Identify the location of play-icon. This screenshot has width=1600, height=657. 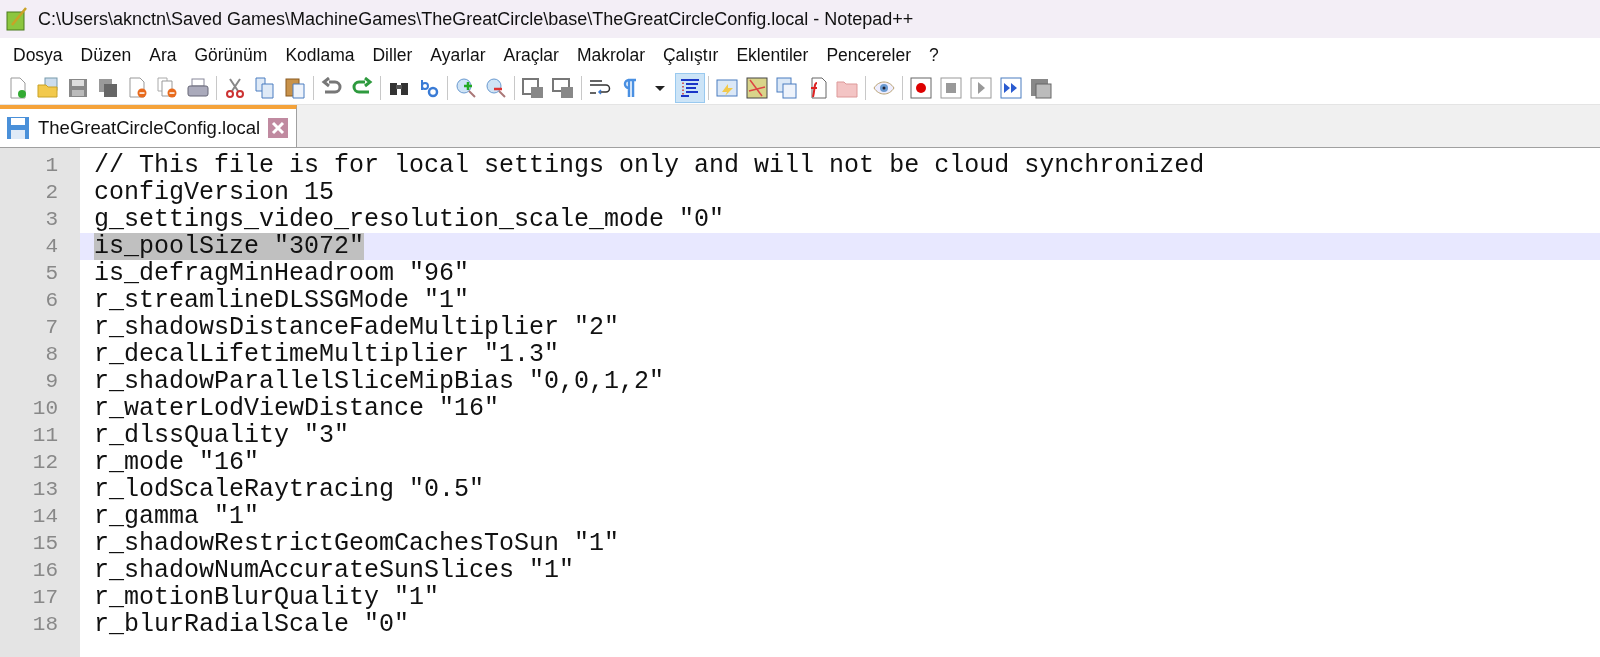
(981, 88).